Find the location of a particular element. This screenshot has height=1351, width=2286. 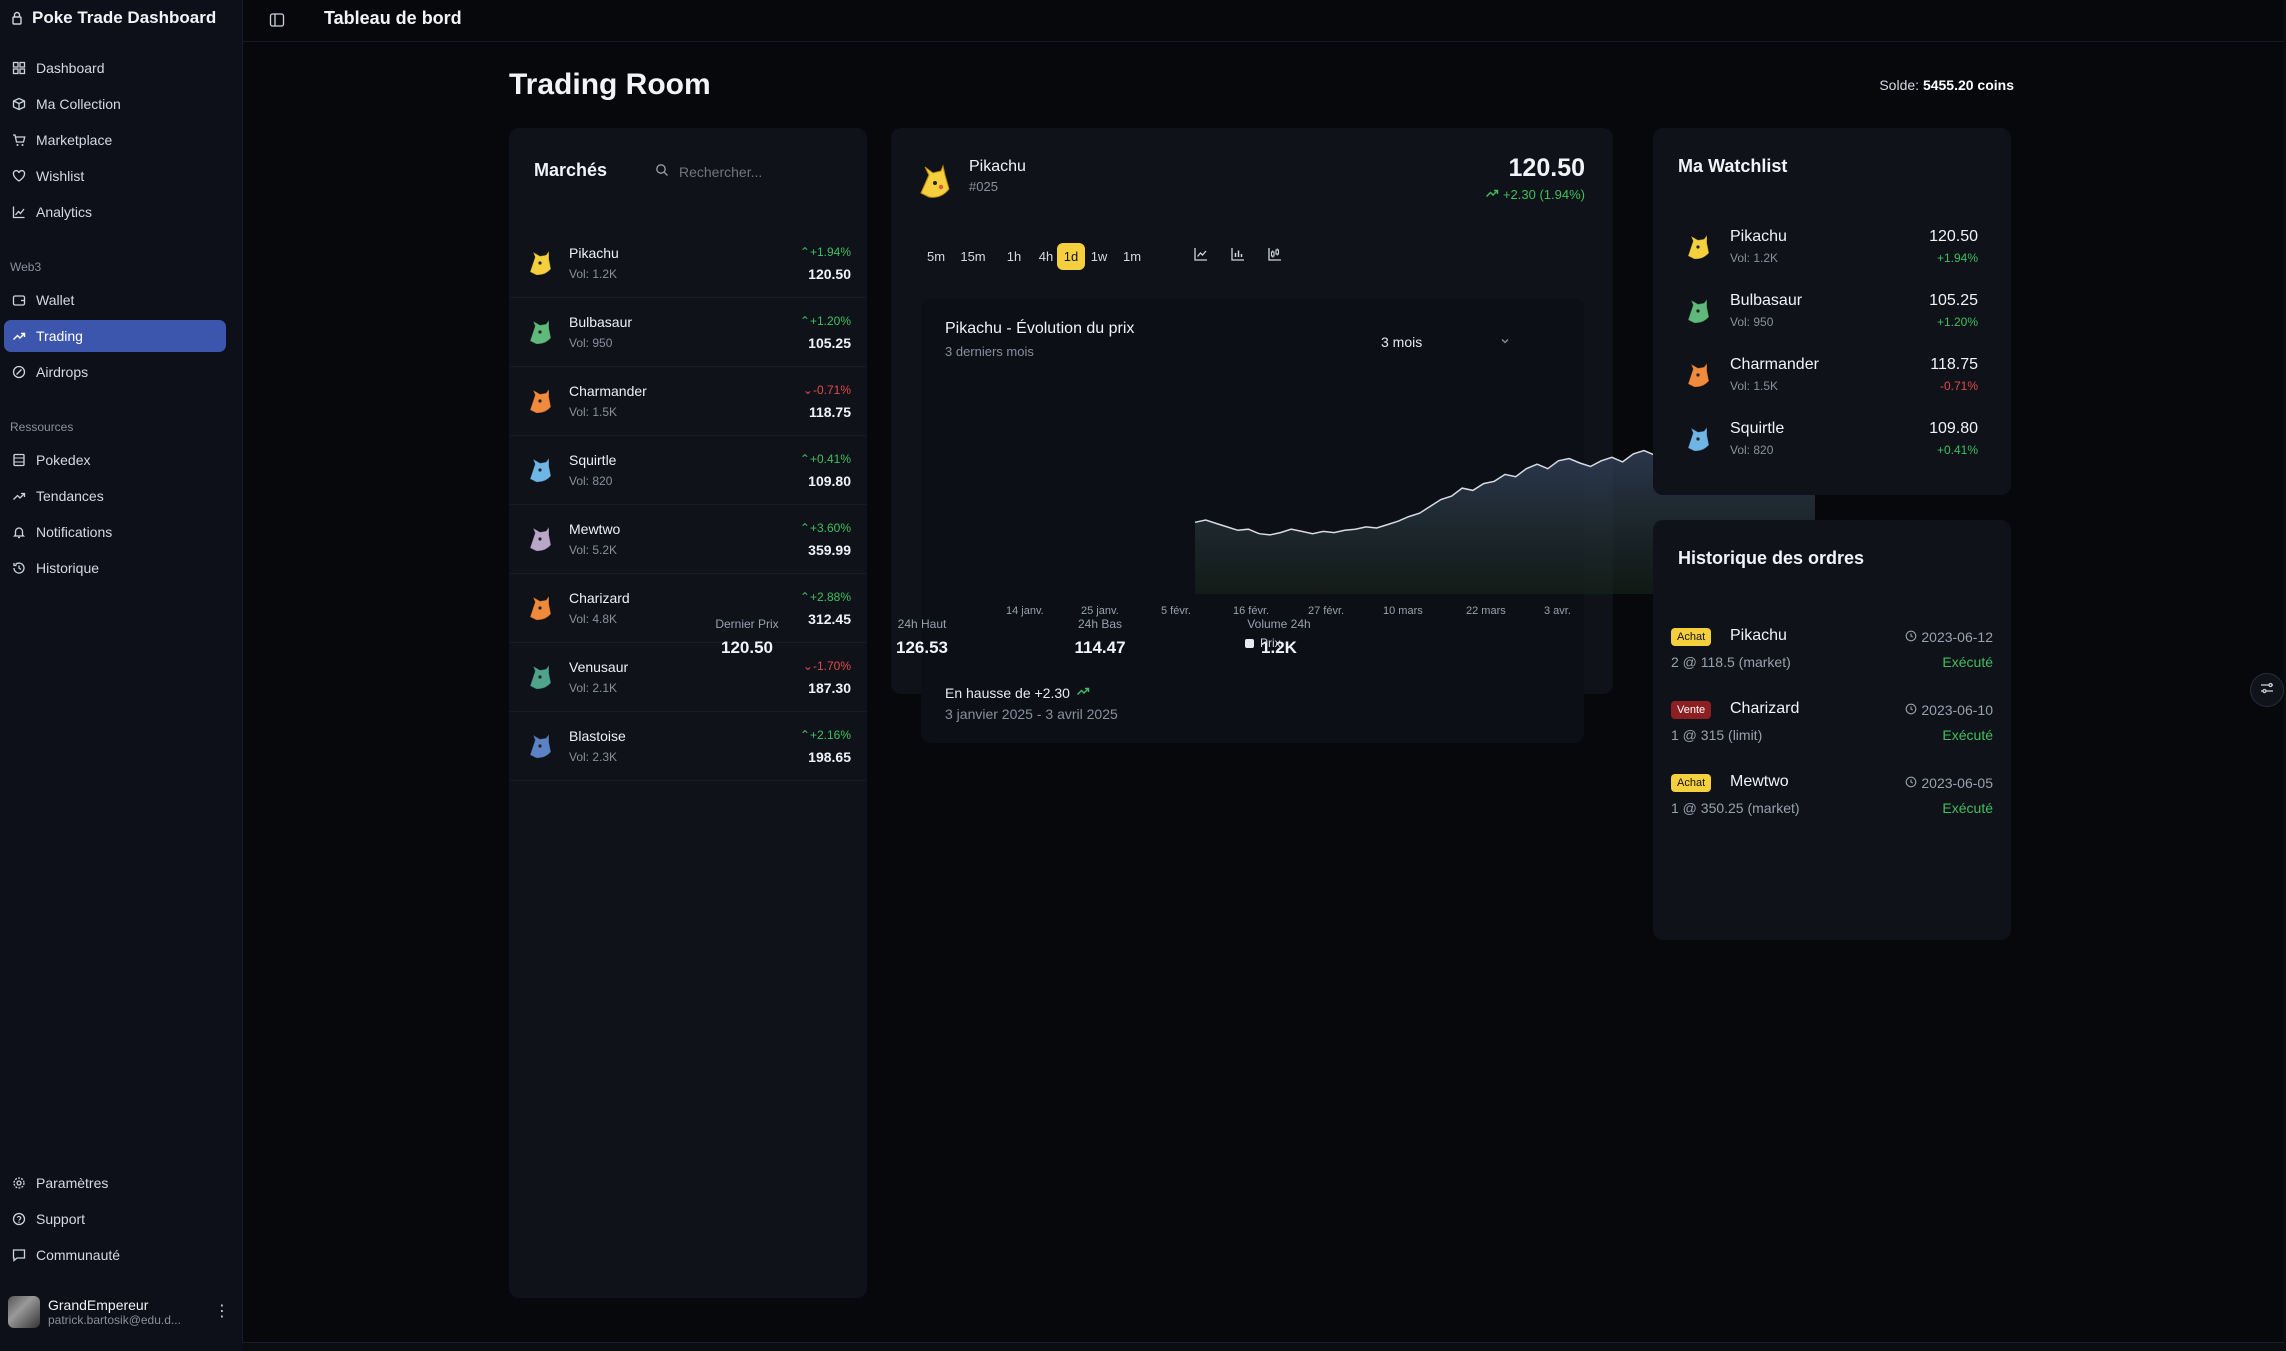

market-row: Pikachu Vol: 1.2K ⌃+1.94% 120.50 is located at coordinates (688, 265).